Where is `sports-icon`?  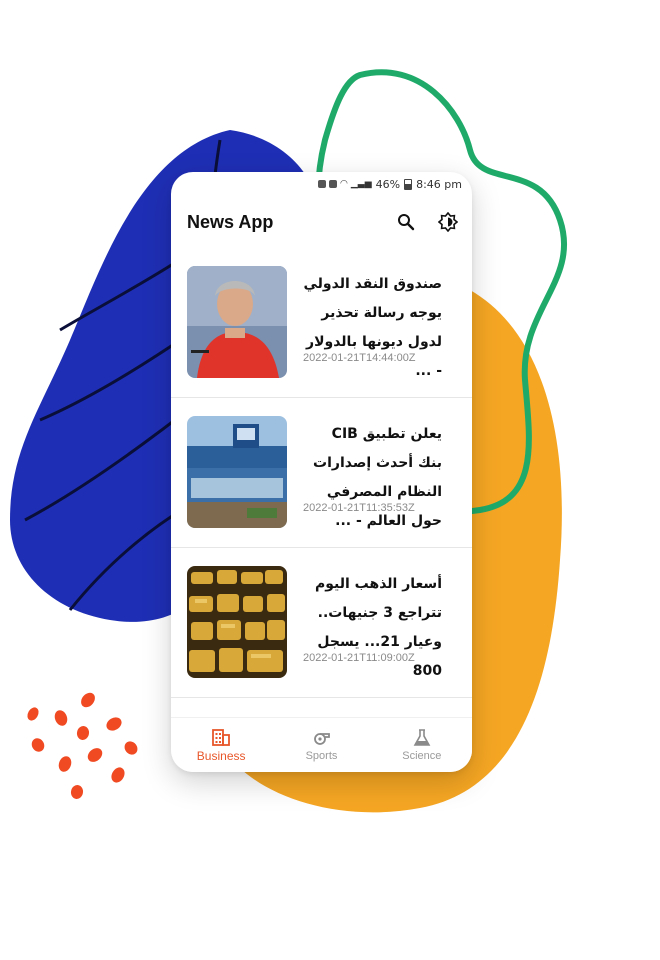
sports-icon is located at coordinates (322, 738).